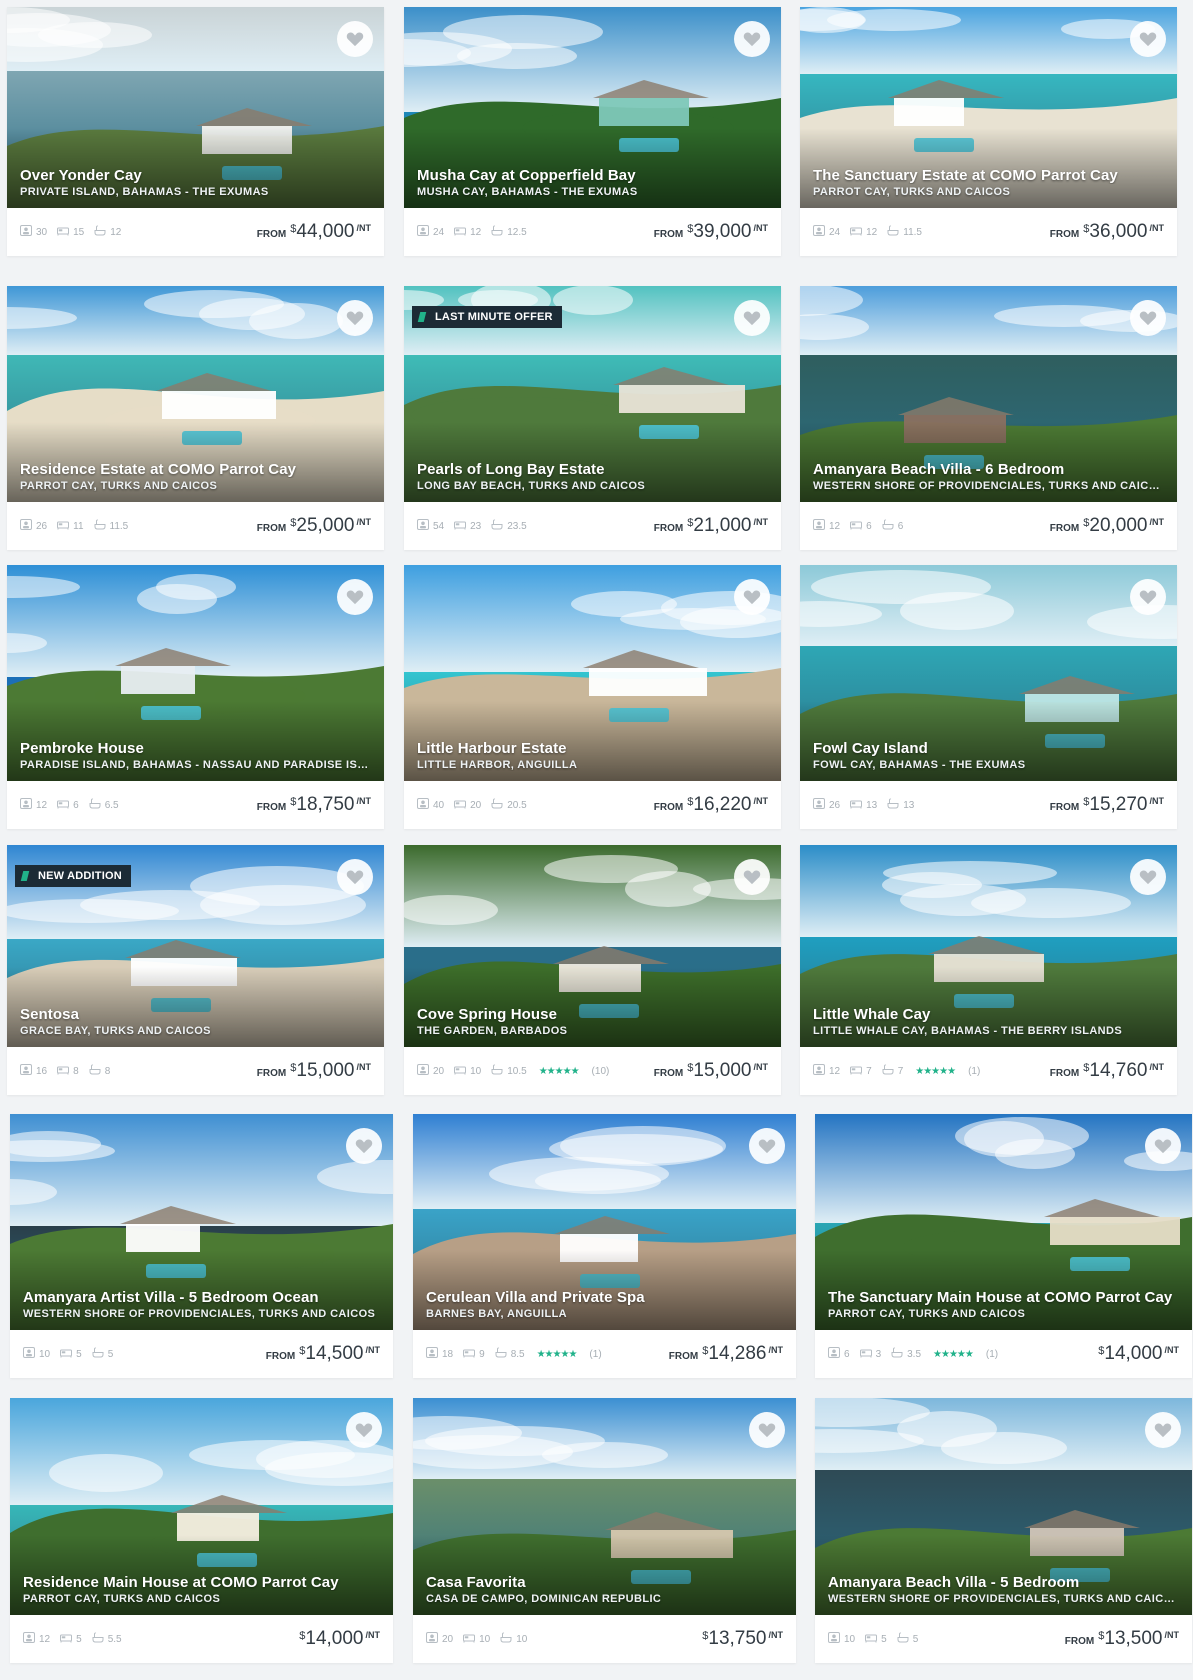 The image size is (1193, 1680). What do you see at coordinates (42, 1071) in the screenshot?
I see `guests-count: 16` at bounding box center [42, 1071].